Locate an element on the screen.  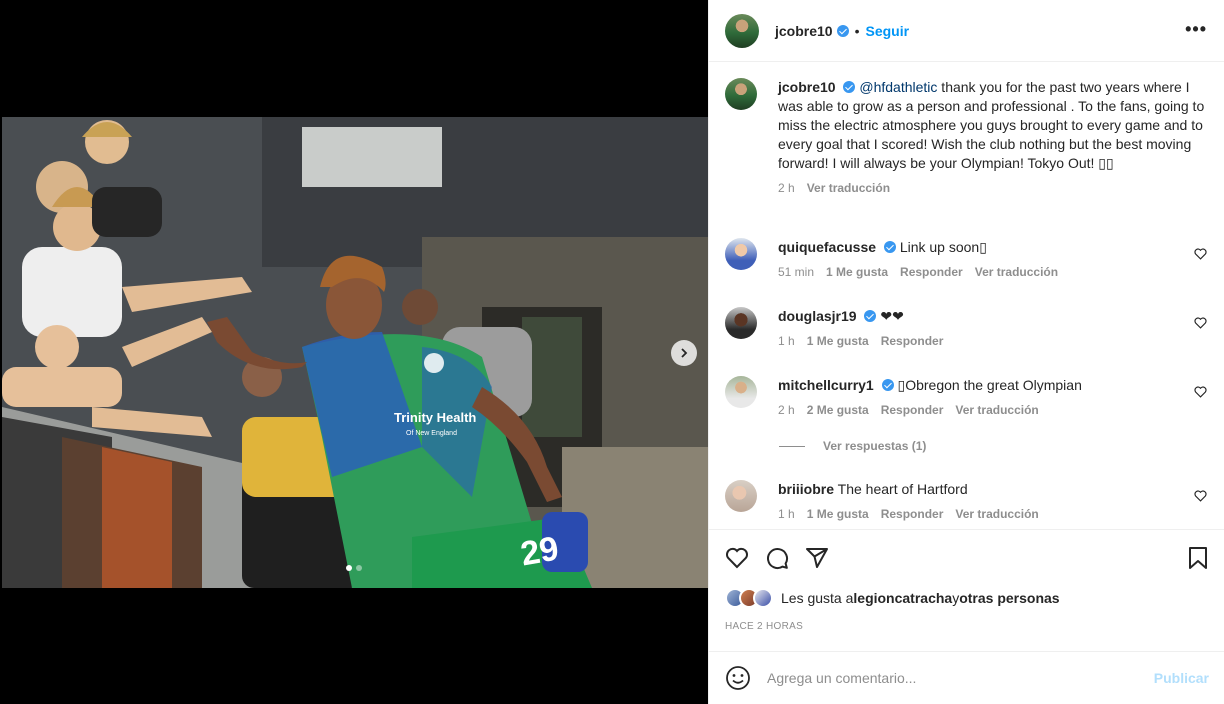
comment-icon is located at coordinates (777, 558).